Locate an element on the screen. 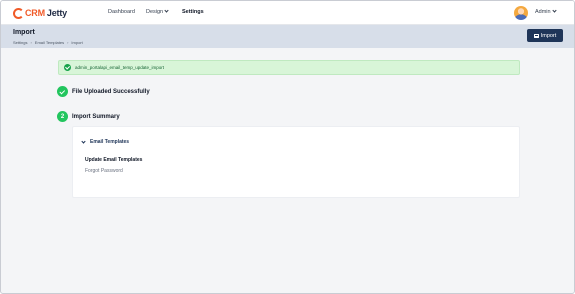  step-label: Import Summary is located at coordinates (96, 116).